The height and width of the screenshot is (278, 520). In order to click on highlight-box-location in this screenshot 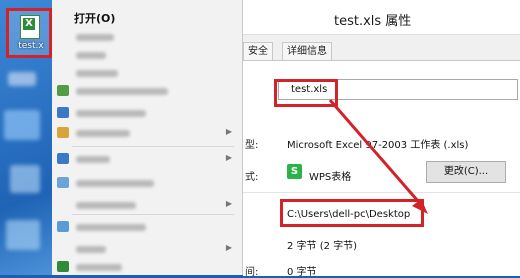, I will do `click(352, 213)`.